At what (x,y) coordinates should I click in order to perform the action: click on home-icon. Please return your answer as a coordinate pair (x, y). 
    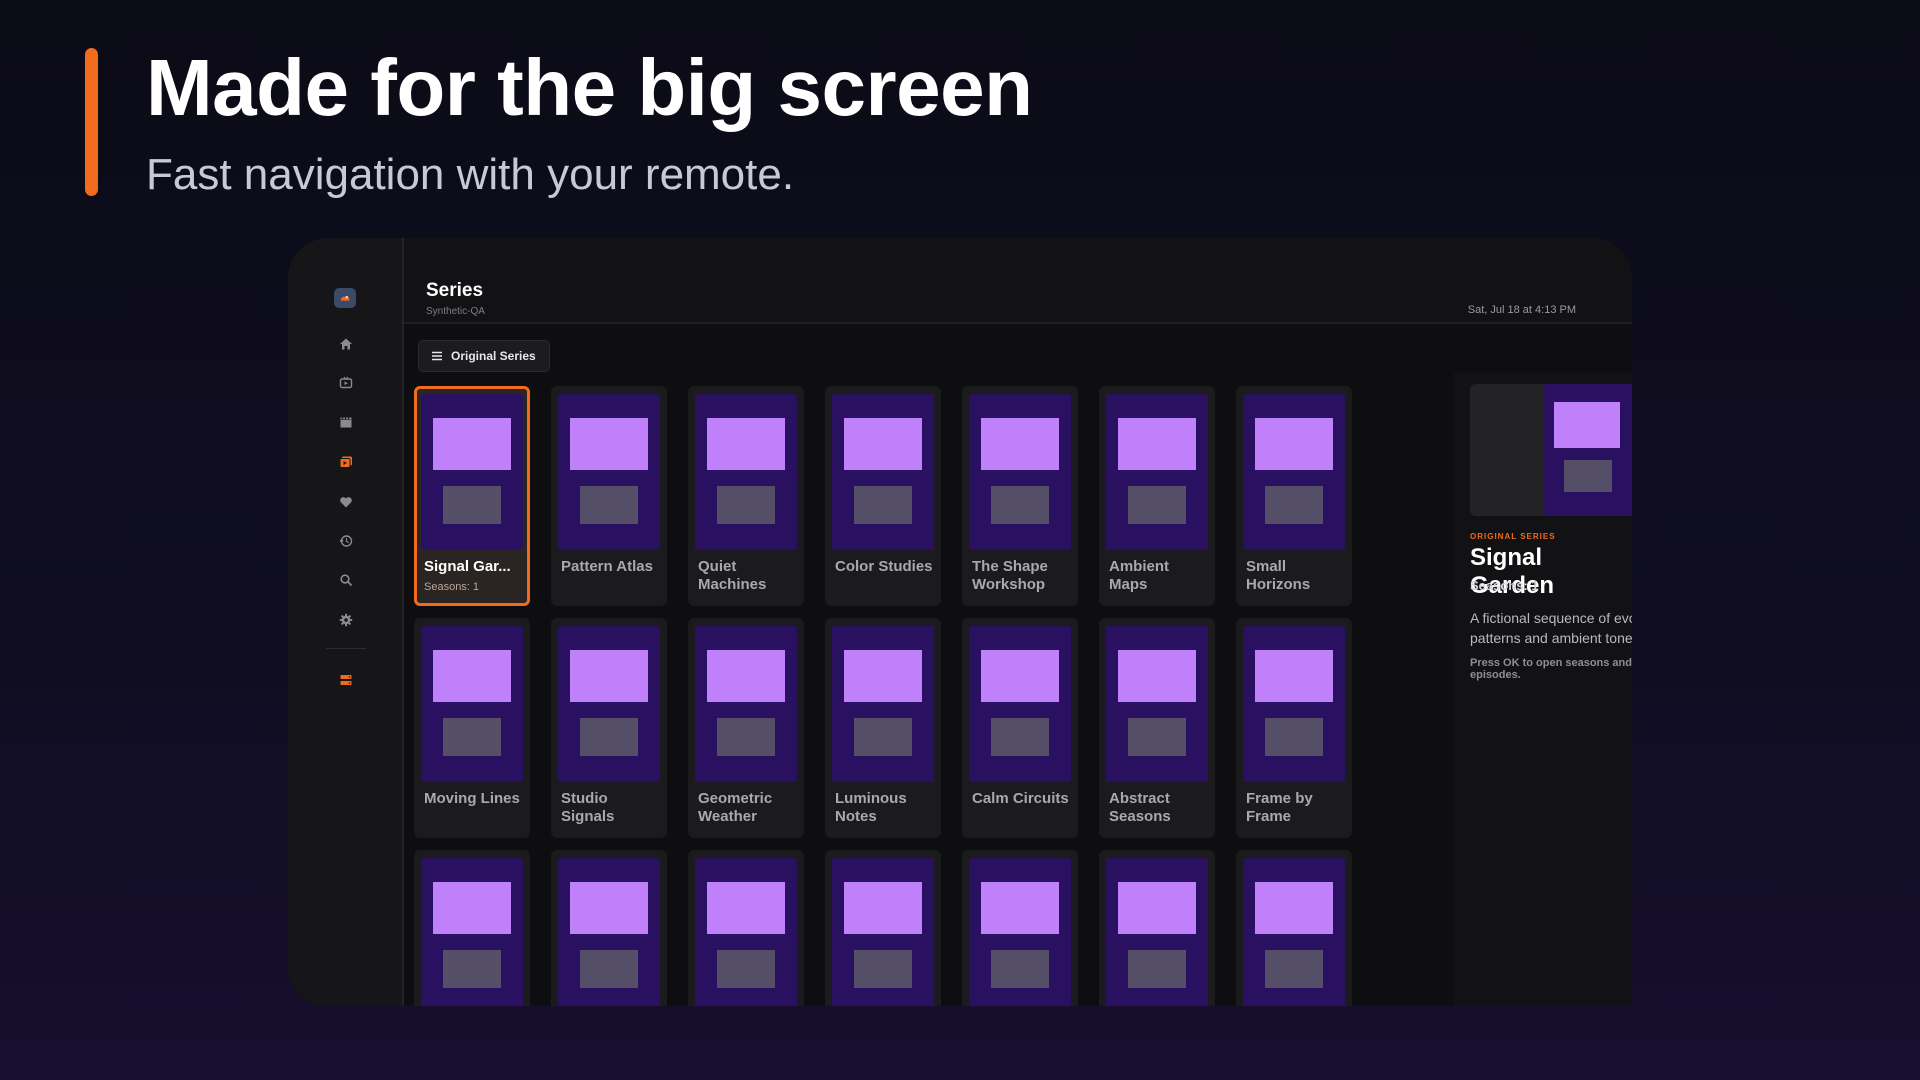
    Looking at the image, I should click on (346, 344).